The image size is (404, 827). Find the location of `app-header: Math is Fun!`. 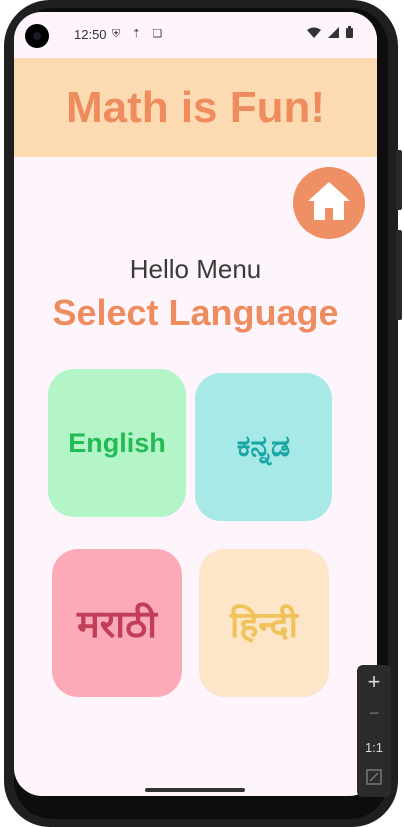

app-header: Math is Fun! is located at coordinates (195, 107).